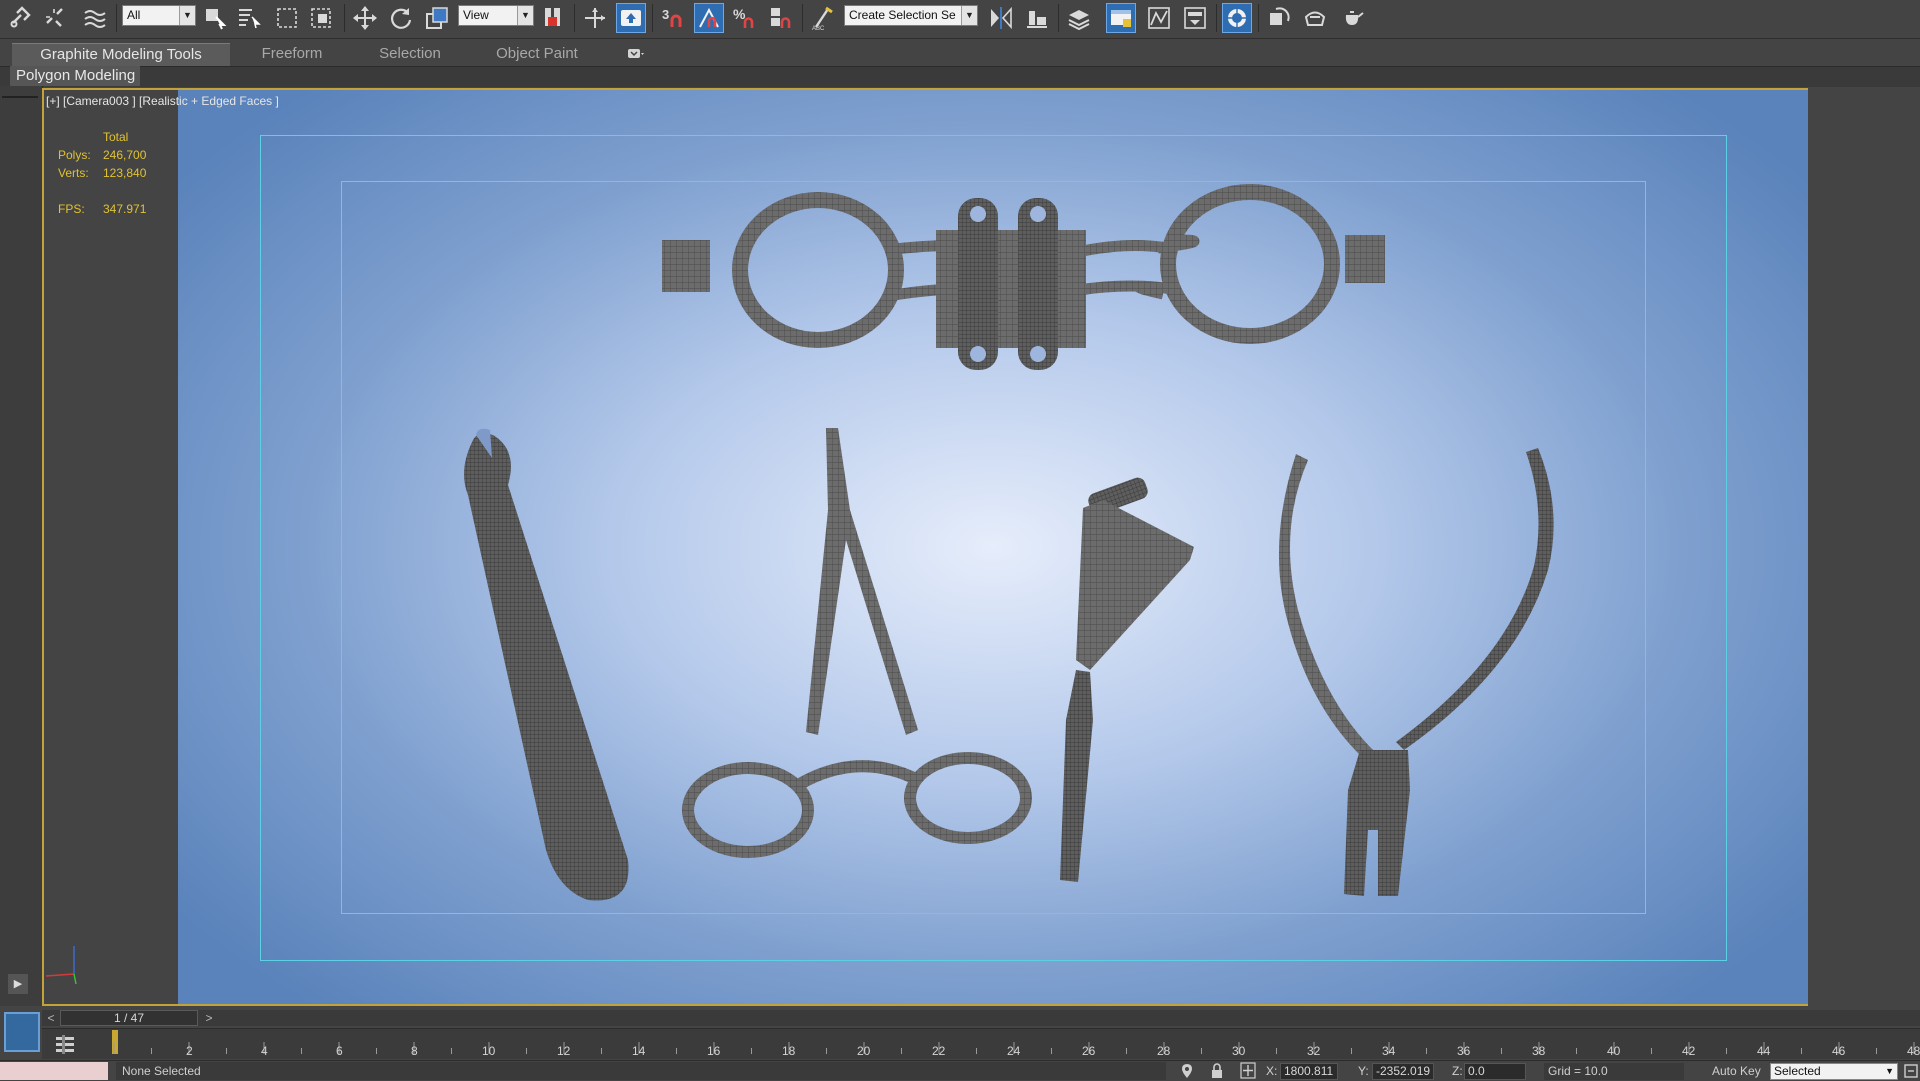 The height and width of the screenshot is (1081, 1920). I want to click on set-key-icon, so click(1911, 1071).